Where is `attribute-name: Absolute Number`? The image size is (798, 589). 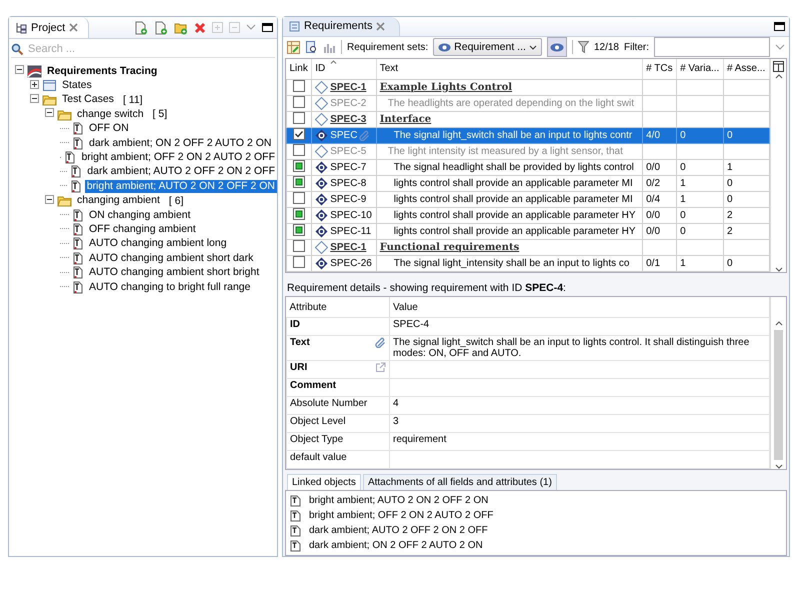
attribute-name: Absolute Number is located at coordinates (329, 403).